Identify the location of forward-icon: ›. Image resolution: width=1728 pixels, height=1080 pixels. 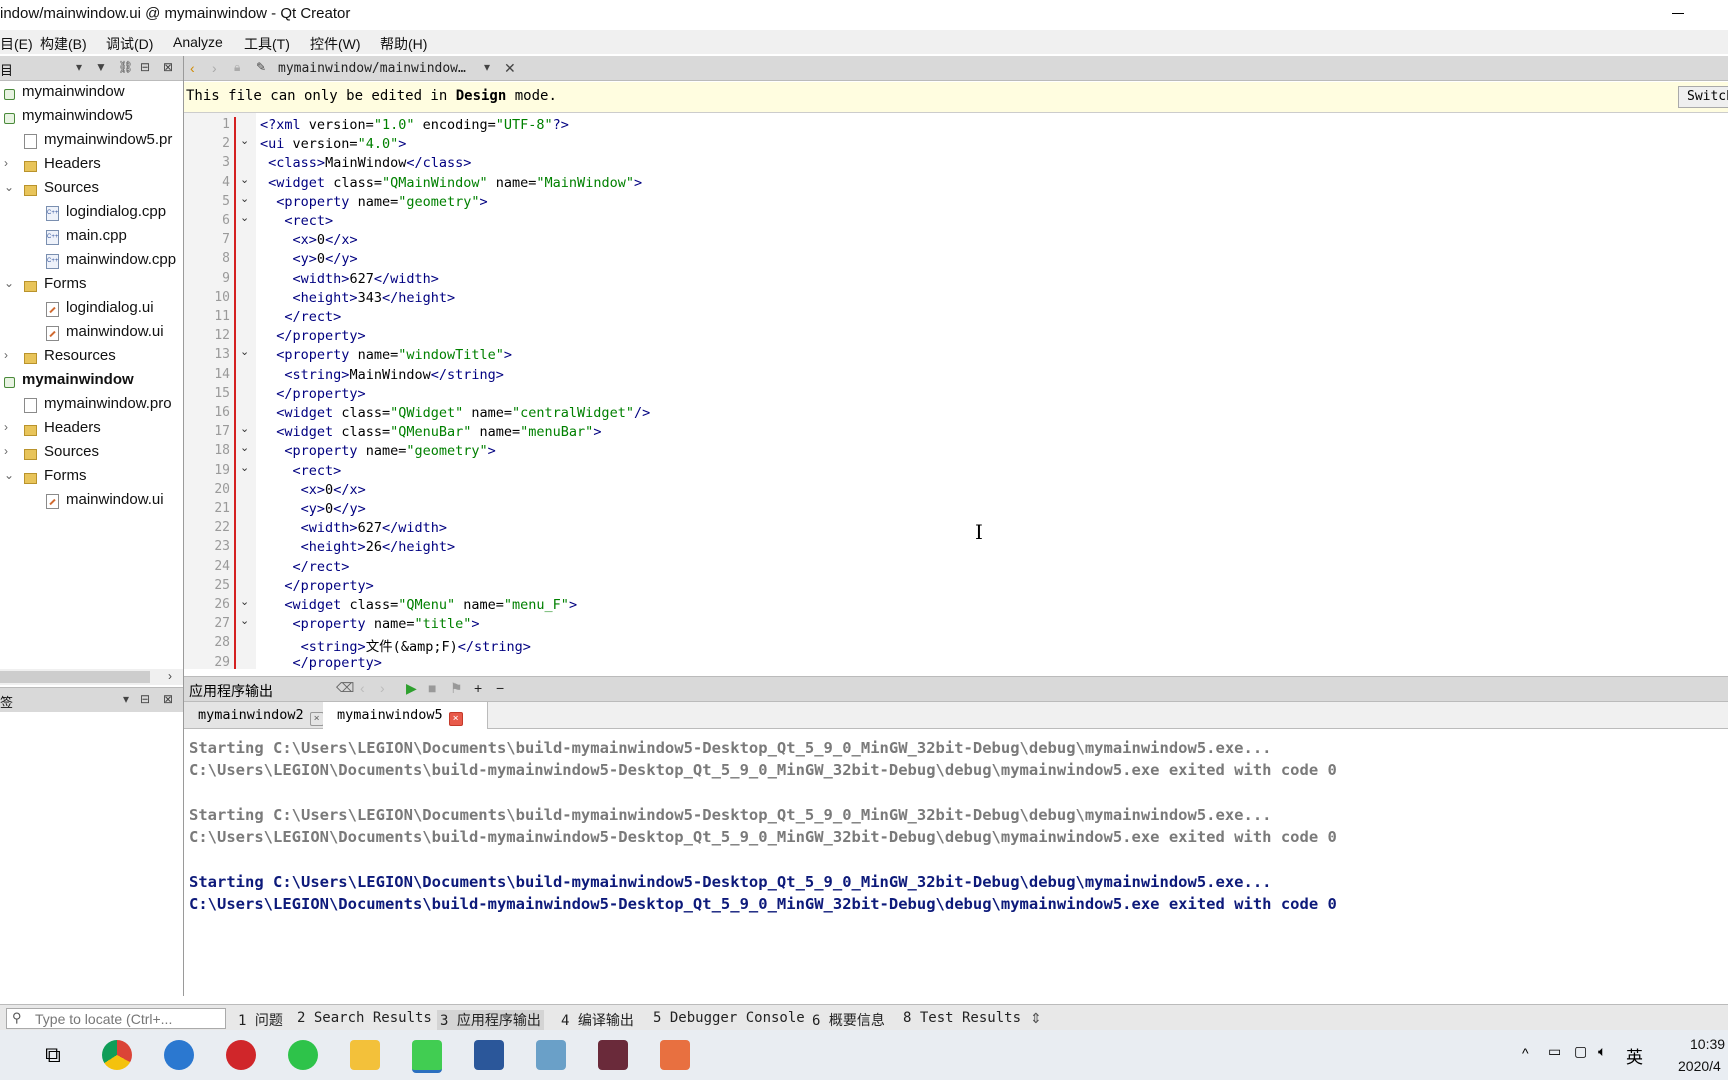
(214, 68).